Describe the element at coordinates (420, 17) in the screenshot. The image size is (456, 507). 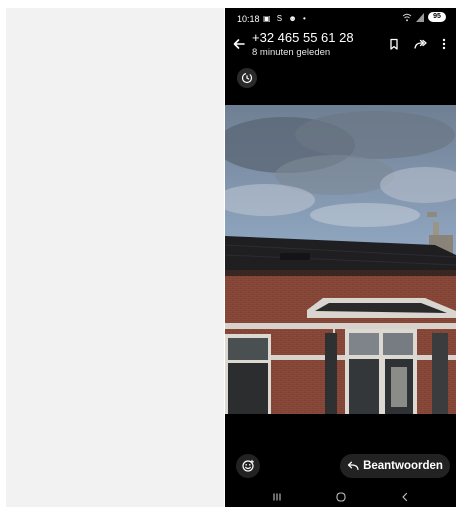
I see `signal-icon` at that location.